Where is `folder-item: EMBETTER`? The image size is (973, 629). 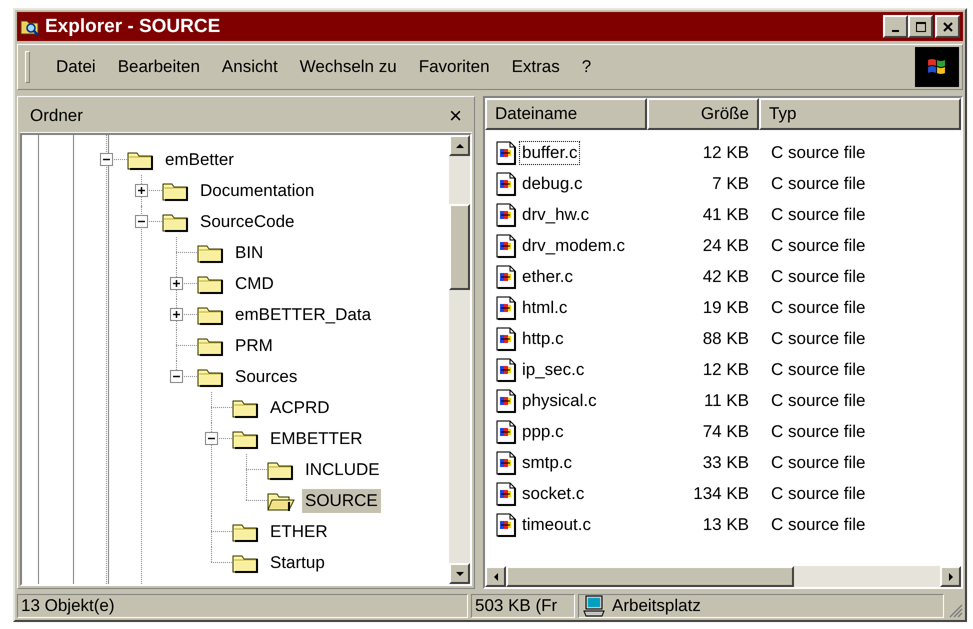 folder-item: EMBETTER is located at coordinates (316, 438).